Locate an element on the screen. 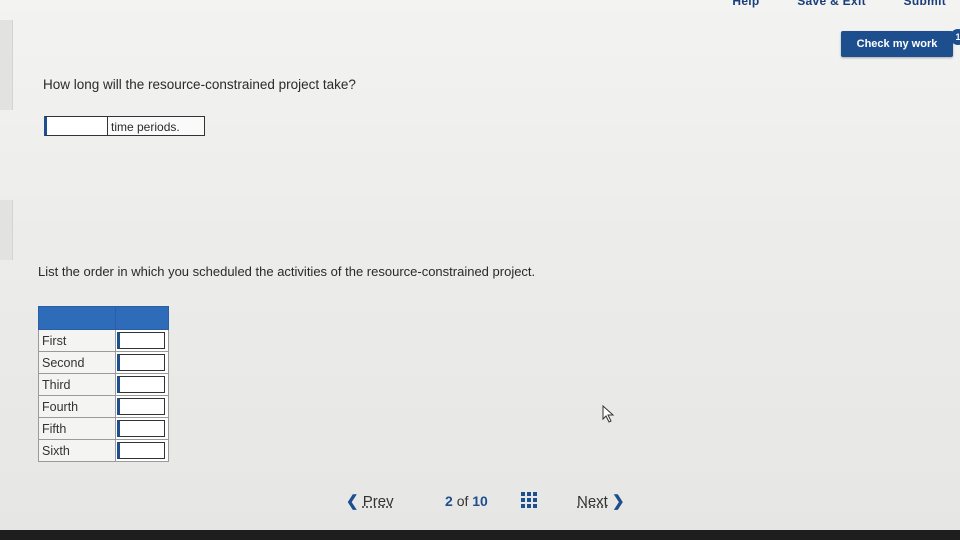 The height and width of the screenshot is (540, 960). order-input-fifth is located at coordinates (141, 428).